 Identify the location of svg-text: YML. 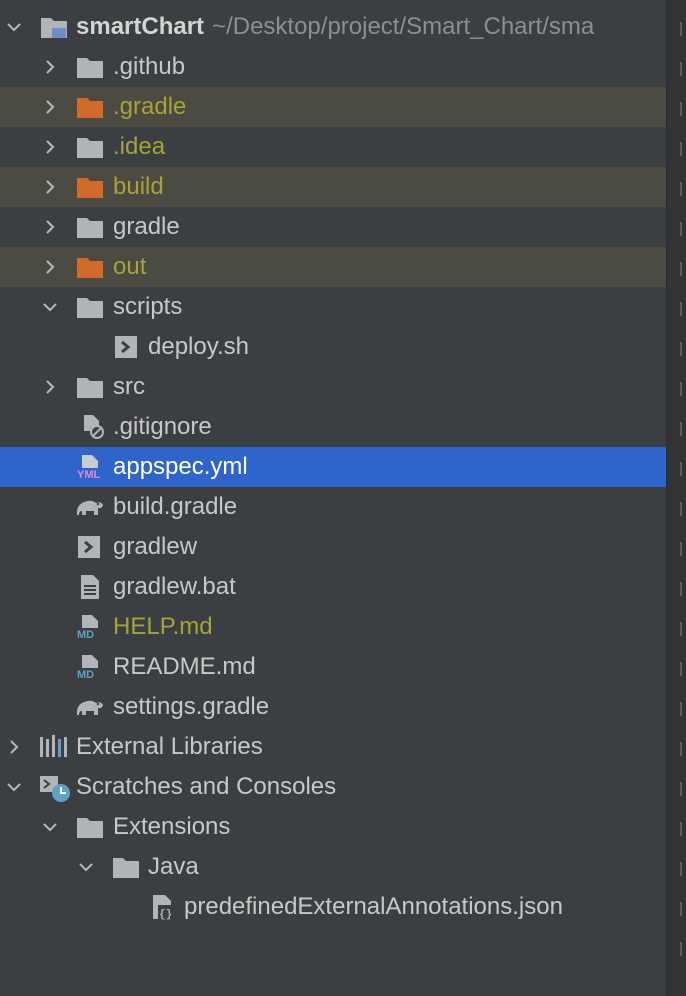
(89, 474).